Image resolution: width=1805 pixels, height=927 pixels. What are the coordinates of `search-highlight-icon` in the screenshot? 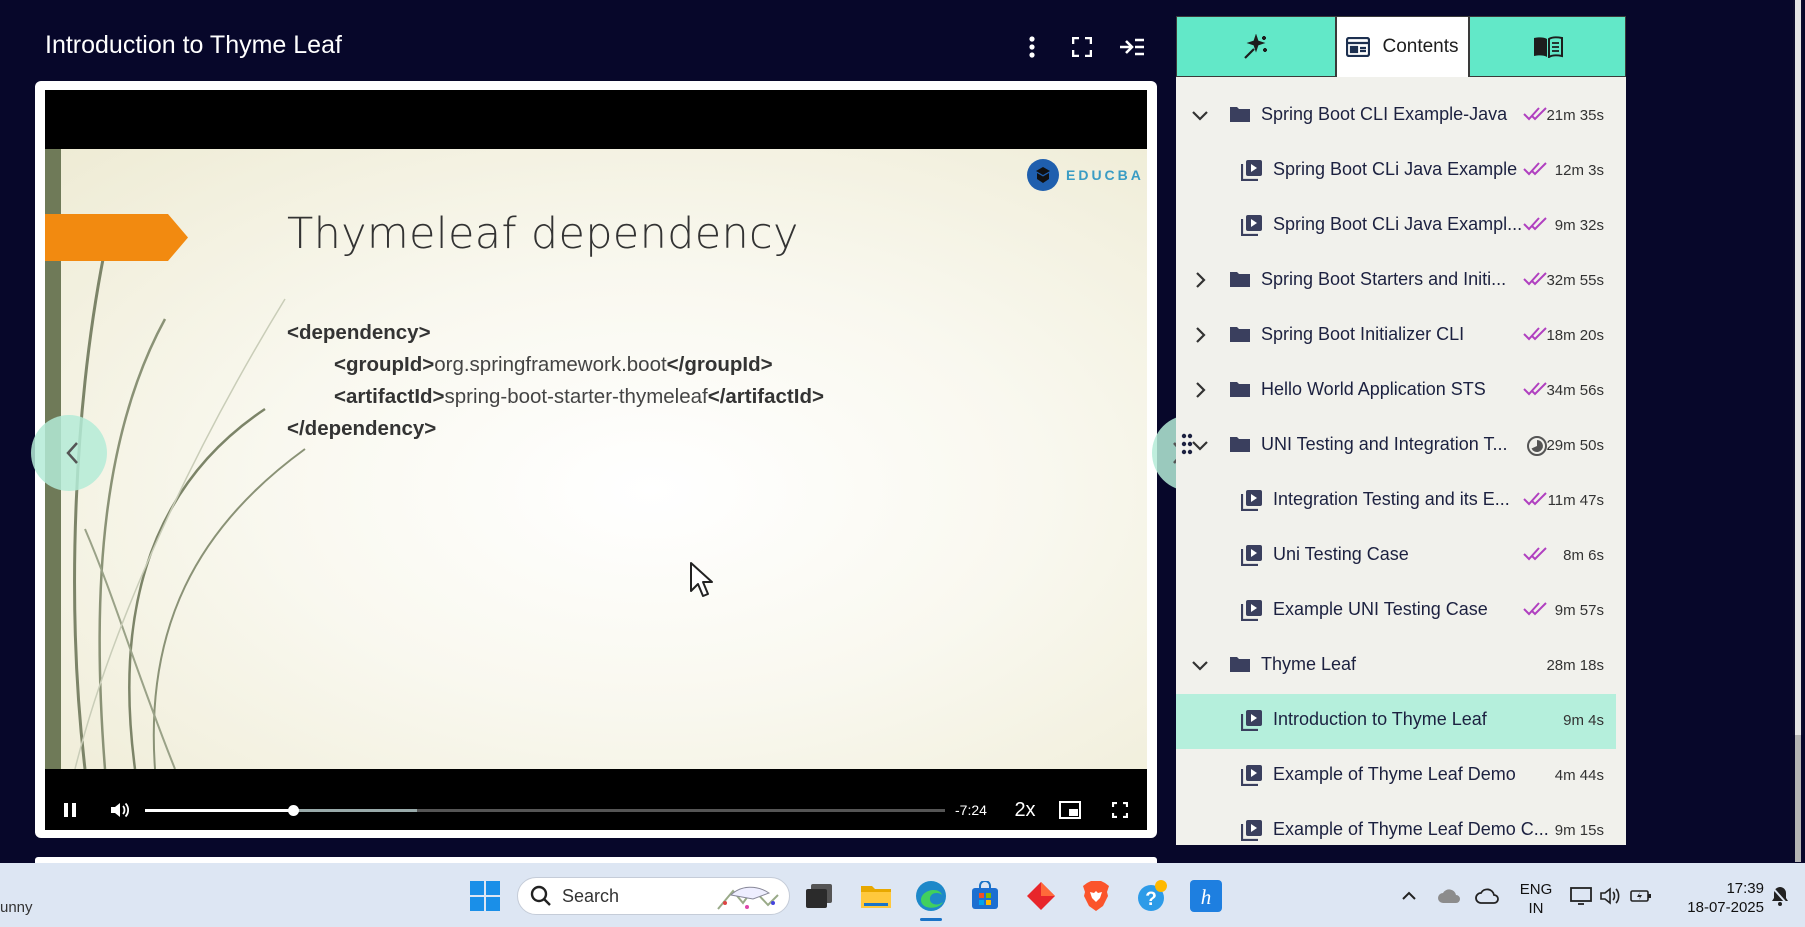 It's located at (748, 898).